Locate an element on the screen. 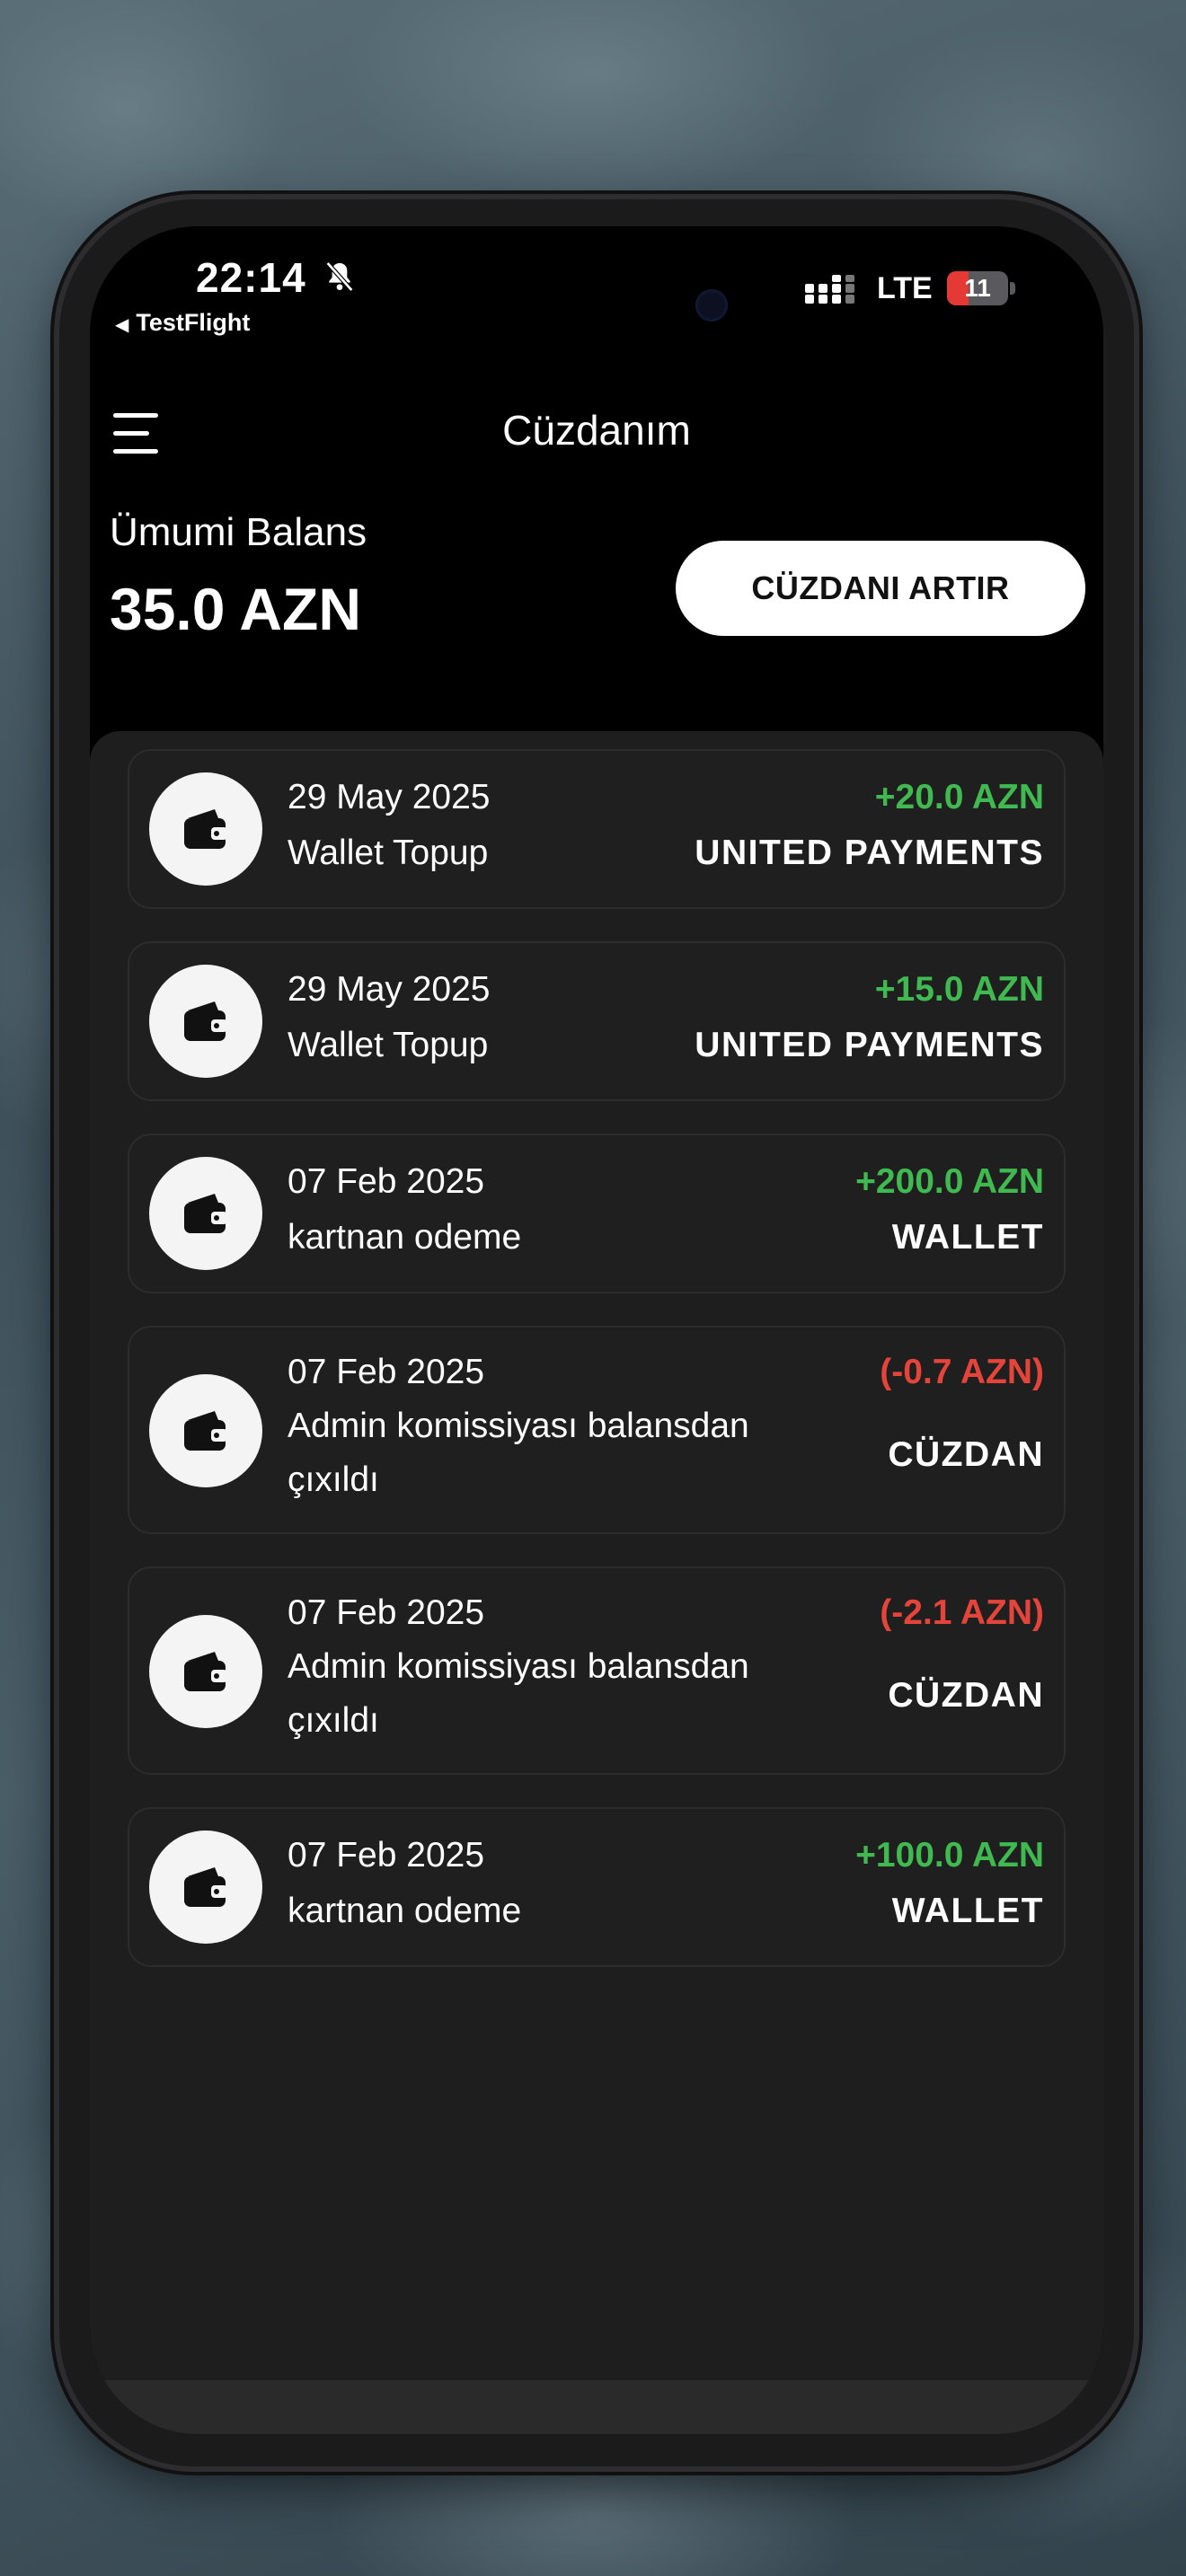  status-time: 22:14 is located at coordinates (251, 277).